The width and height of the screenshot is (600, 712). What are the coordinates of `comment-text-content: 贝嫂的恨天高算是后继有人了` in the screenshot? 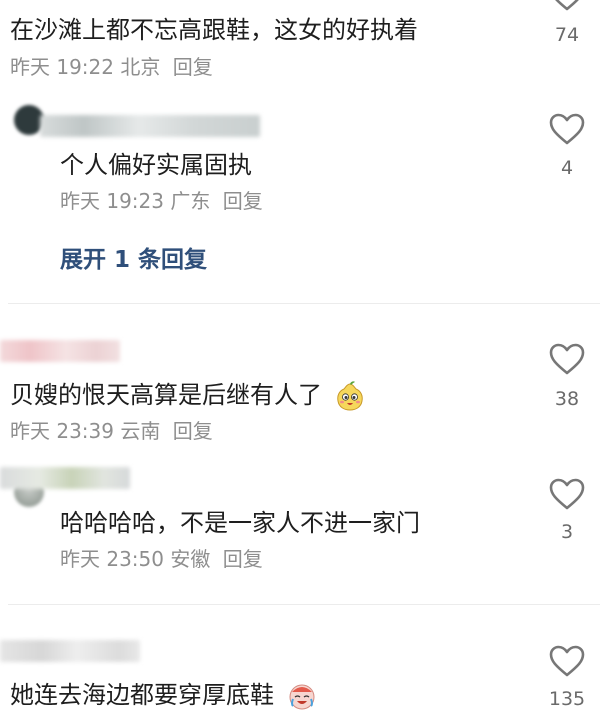 It's located at (166, 395).